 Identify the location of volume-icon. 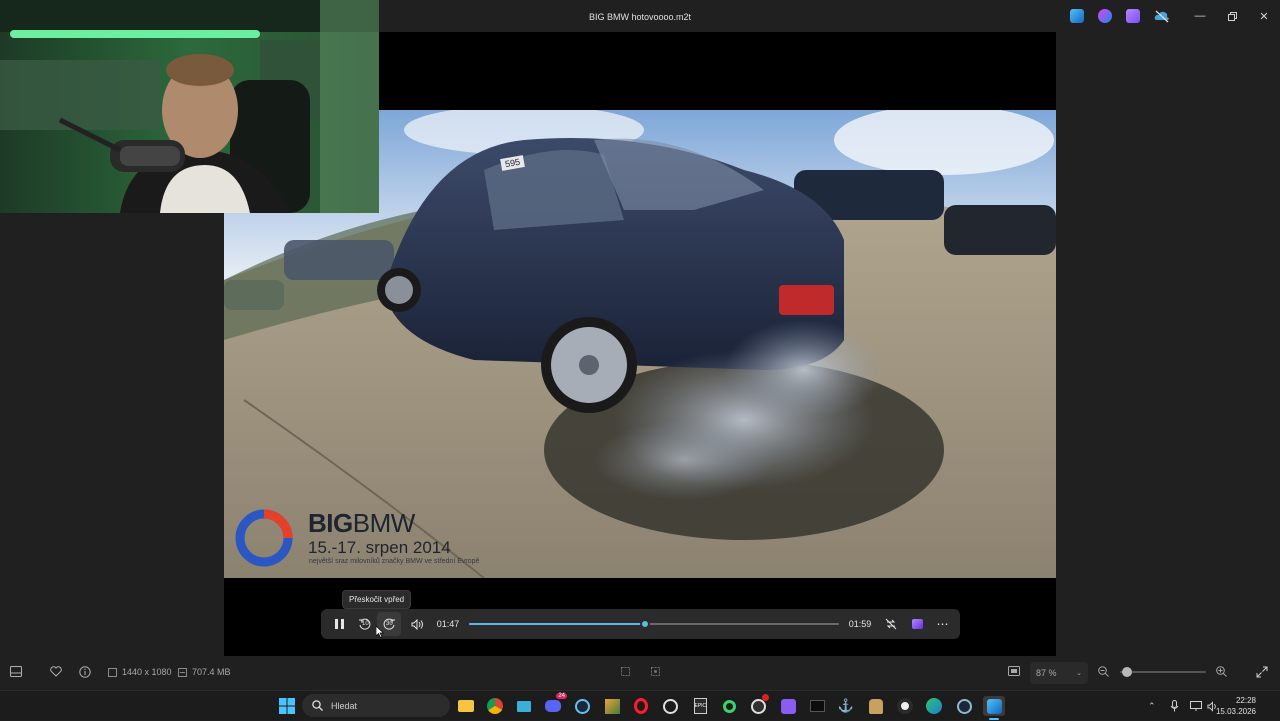
(417, 624).